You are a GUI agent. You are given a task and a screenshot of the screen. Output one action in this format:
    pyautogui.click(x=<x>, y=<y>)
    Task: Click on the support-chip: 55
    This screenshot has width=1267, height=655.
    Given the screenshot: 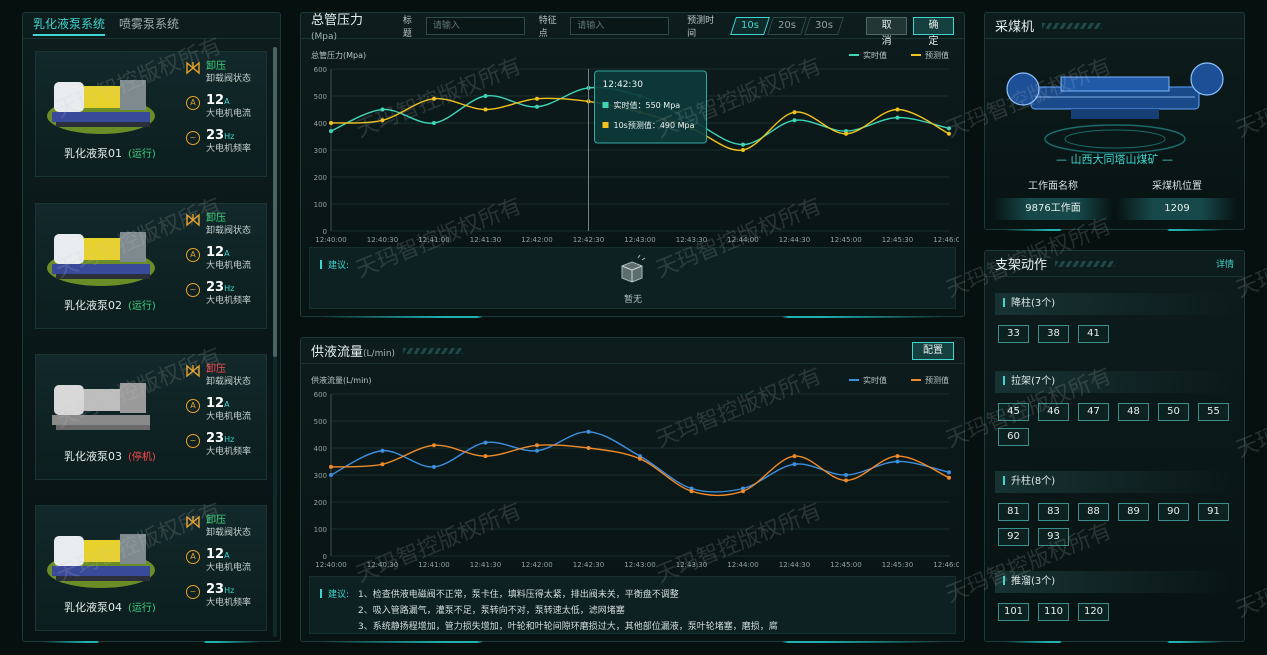 What is the action you would take?
    pyautogui.click(x=1213, y=412)
    